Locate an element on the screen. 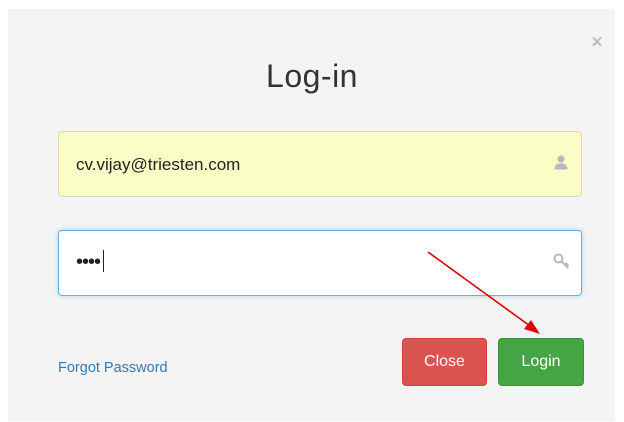 This screenshot has height=422, width=624. forgot-password-link: Forgot Password is located at coordinates (113, 368).